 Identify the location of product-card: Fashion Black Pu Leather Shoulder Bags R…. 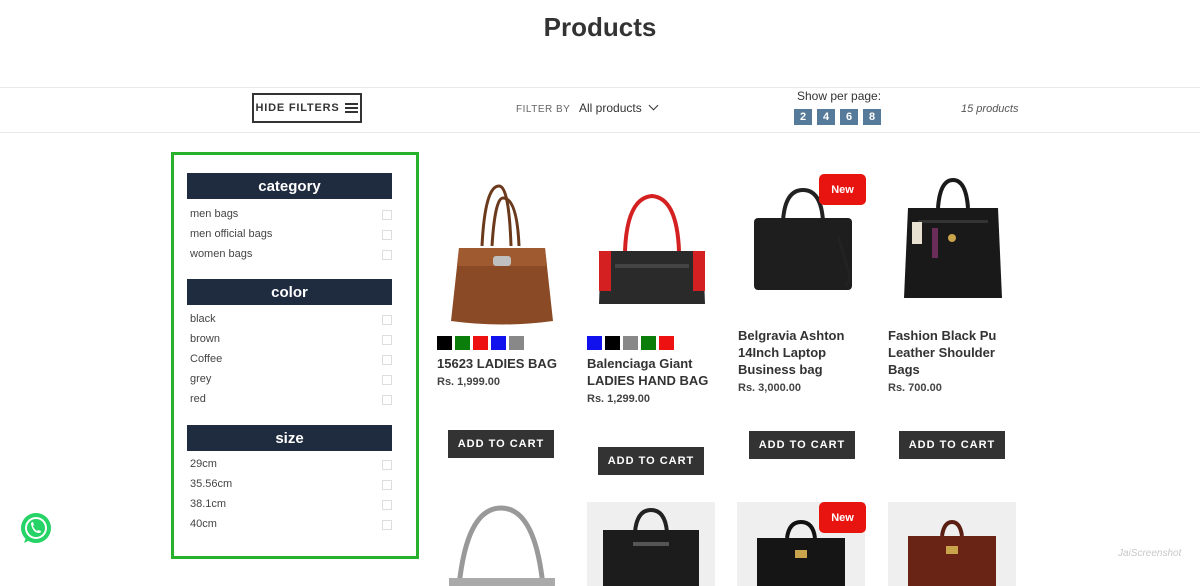
(953, 285).